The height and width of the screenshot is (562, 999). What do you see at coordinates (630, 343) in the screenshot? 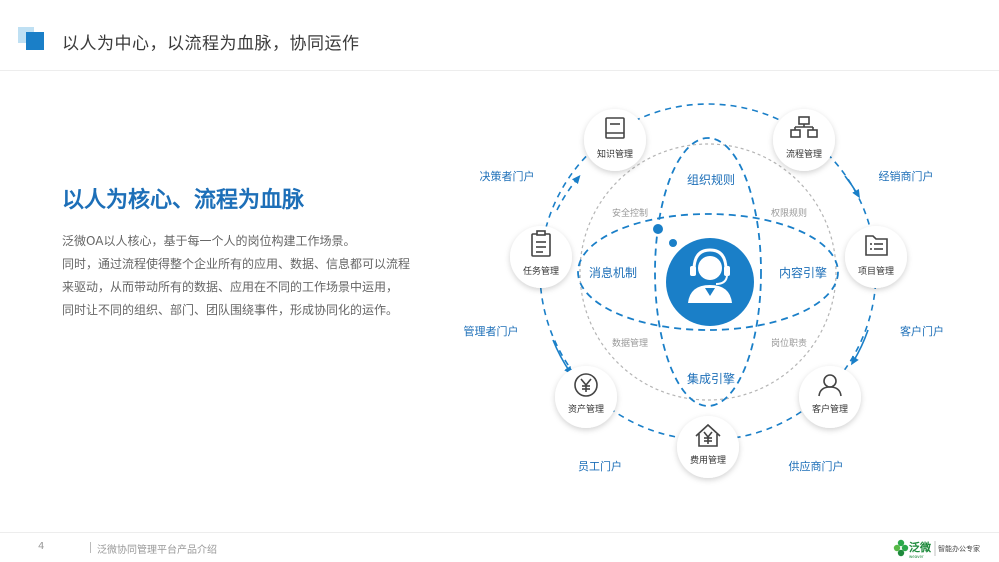
I see `data-management-label: 数据管理` at bounding box center [630, 343].